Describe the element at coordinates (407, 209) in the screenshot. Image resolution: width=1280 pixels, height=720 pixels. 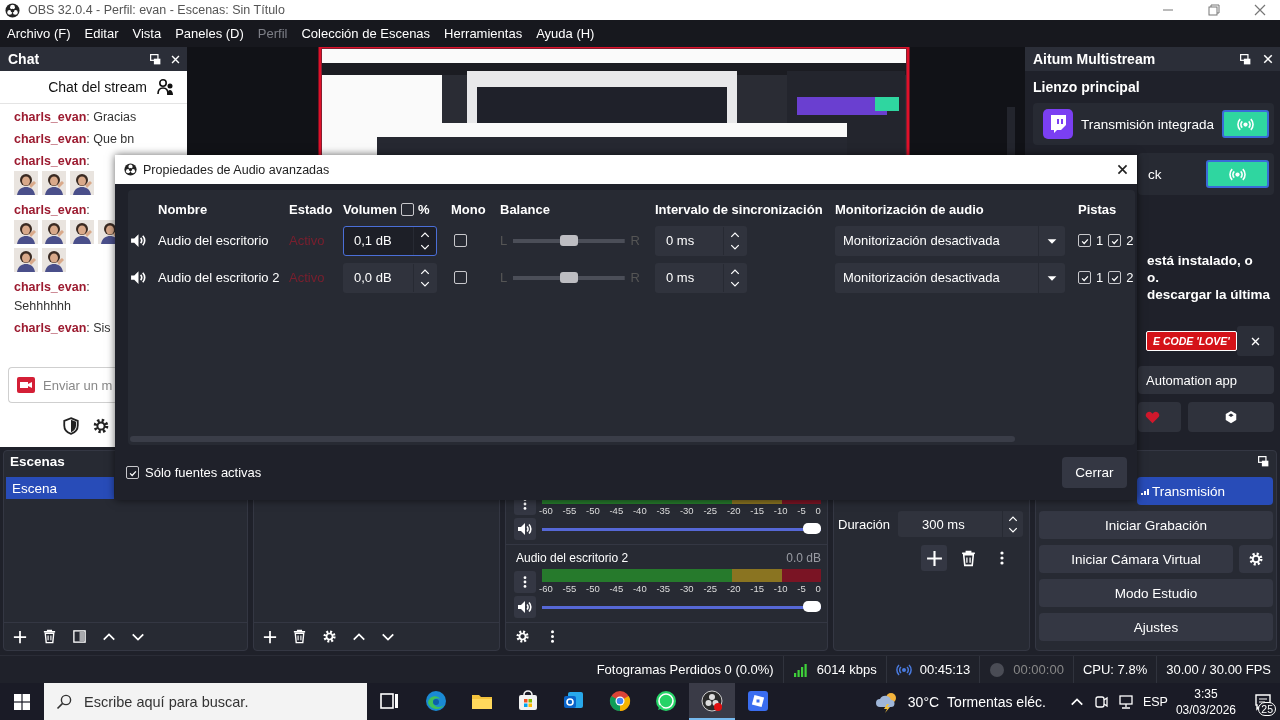
I see `percent-checkbox` at that location.